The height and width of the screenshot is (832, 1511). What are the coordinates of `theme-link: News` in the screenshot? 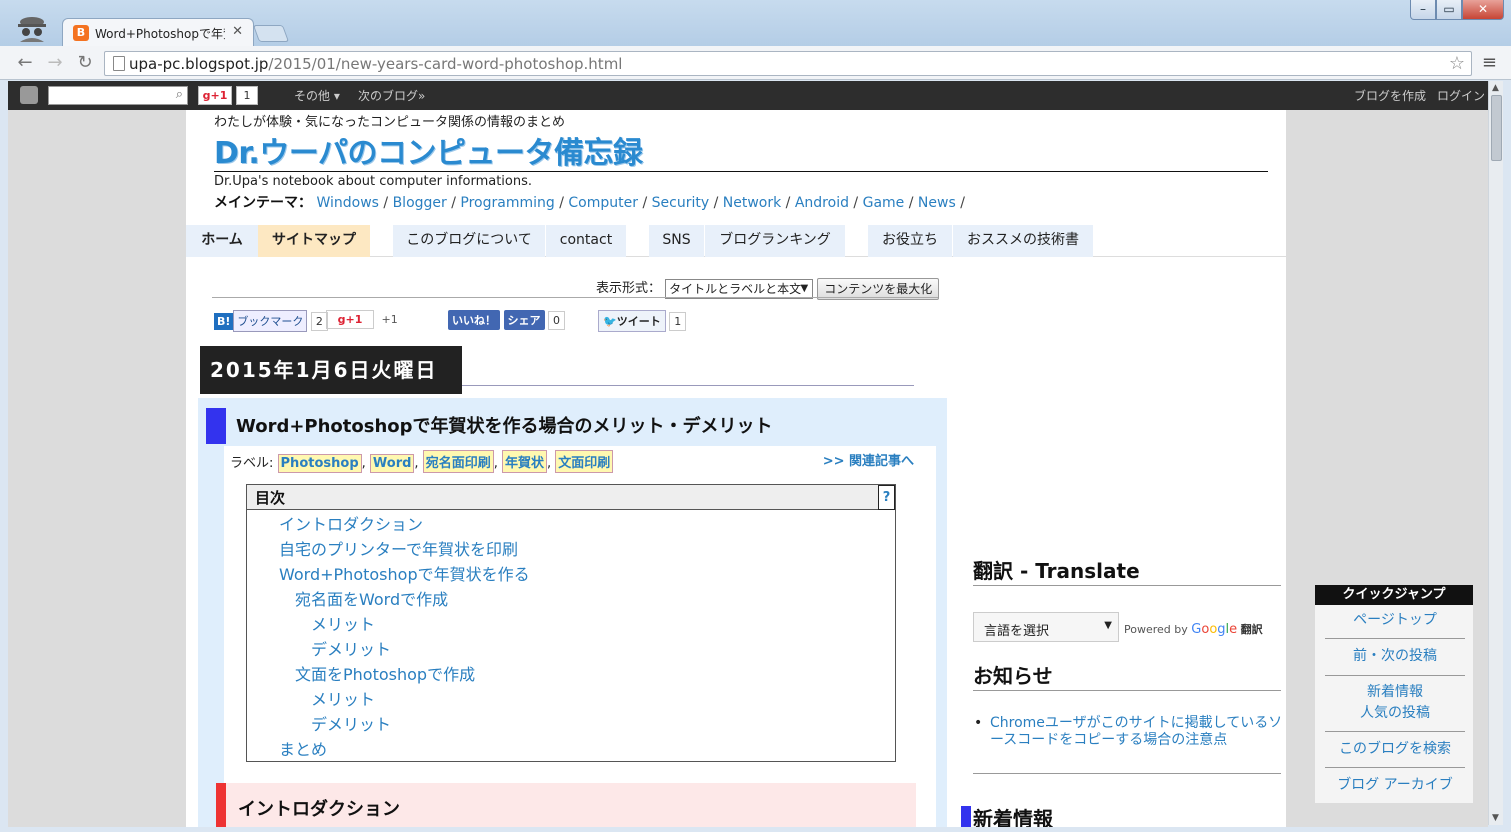 It's located at (937, 203).